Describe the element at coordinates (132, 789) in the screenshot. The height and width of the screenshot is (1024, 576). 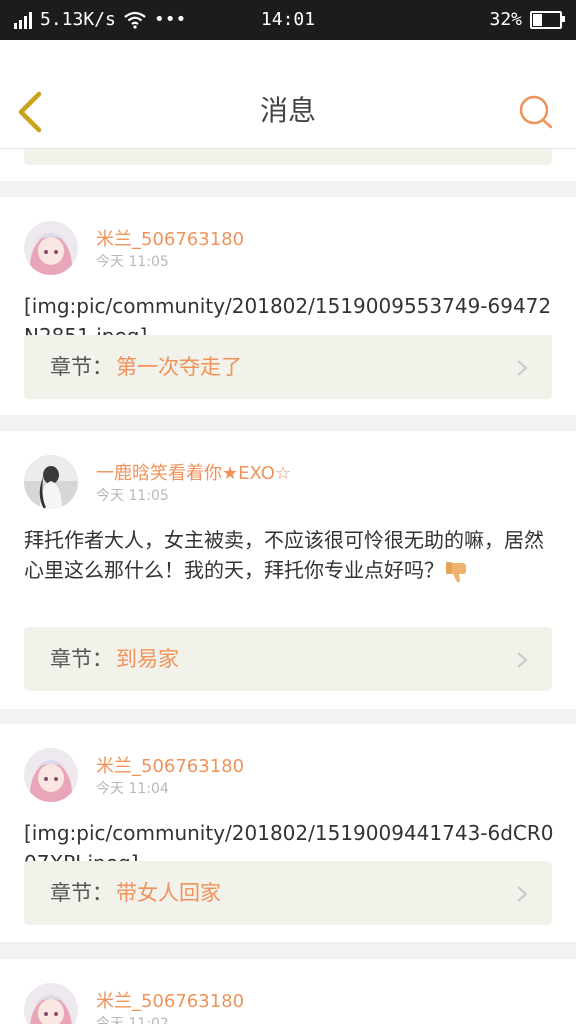
I see `timestamp: 今天 11:04` at that location.